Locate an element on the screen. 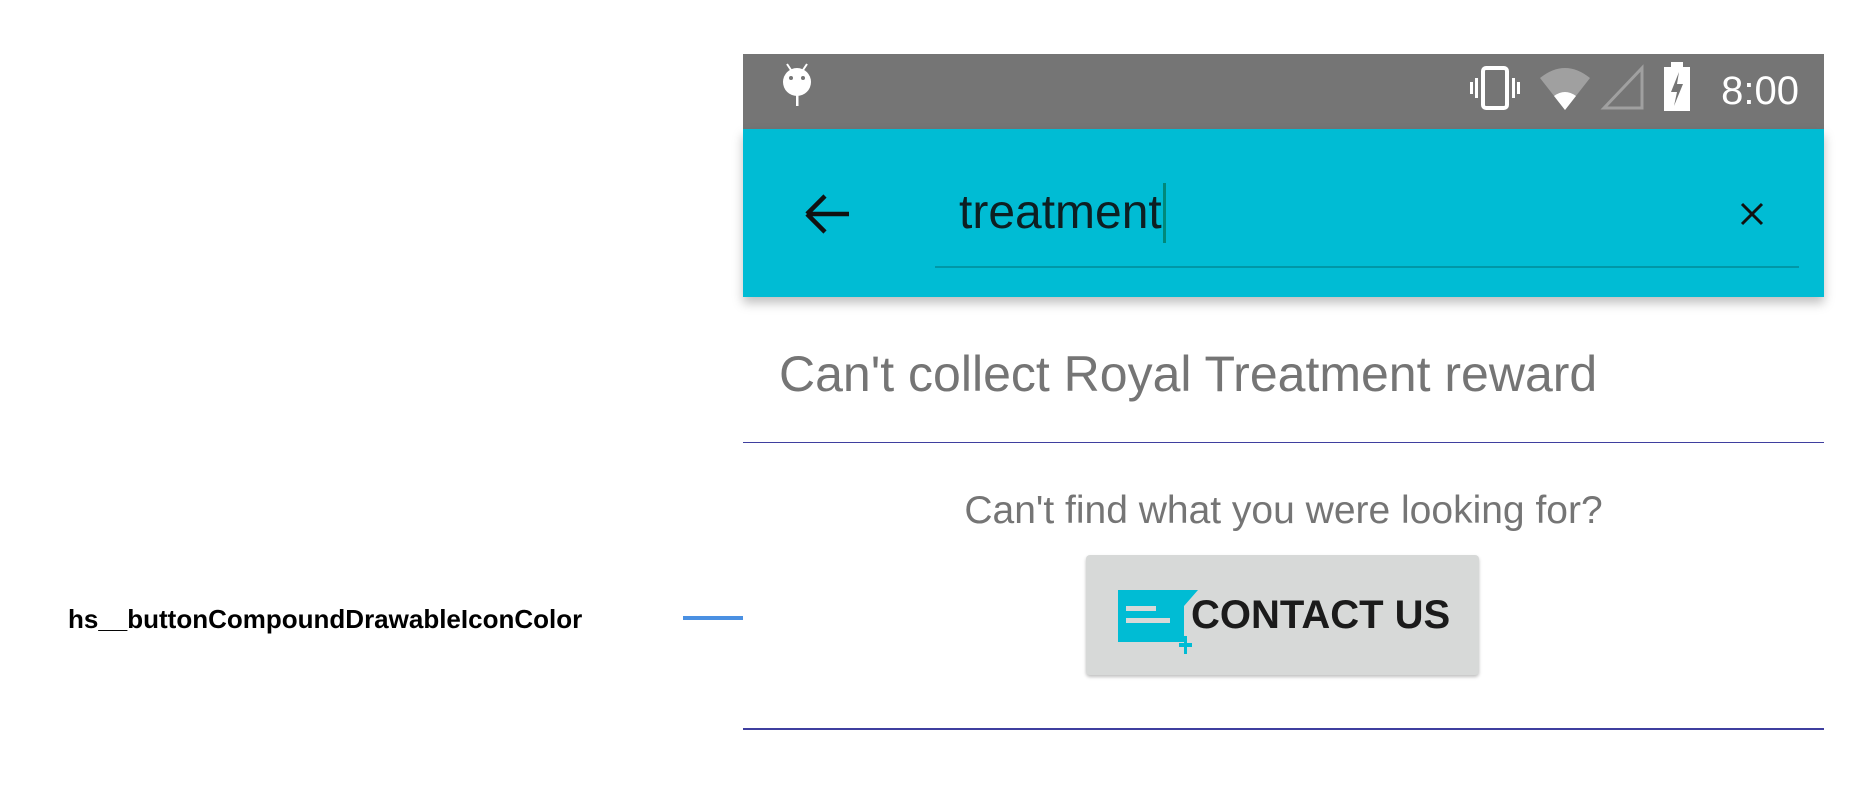 This screenshot has width=1851, height=809. search-input: treatment is located at coordinates (1062, 213).